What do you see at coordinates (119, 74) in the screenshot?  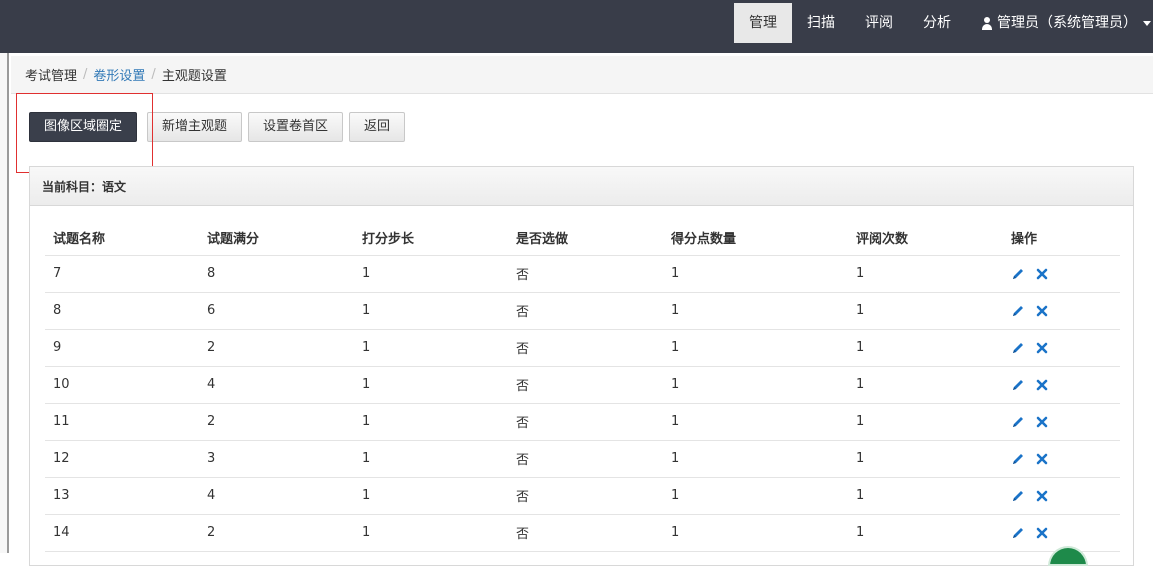 I see `breadcrumb-item-paper-setup: 卷形设置` at bounding box center [119, 74].